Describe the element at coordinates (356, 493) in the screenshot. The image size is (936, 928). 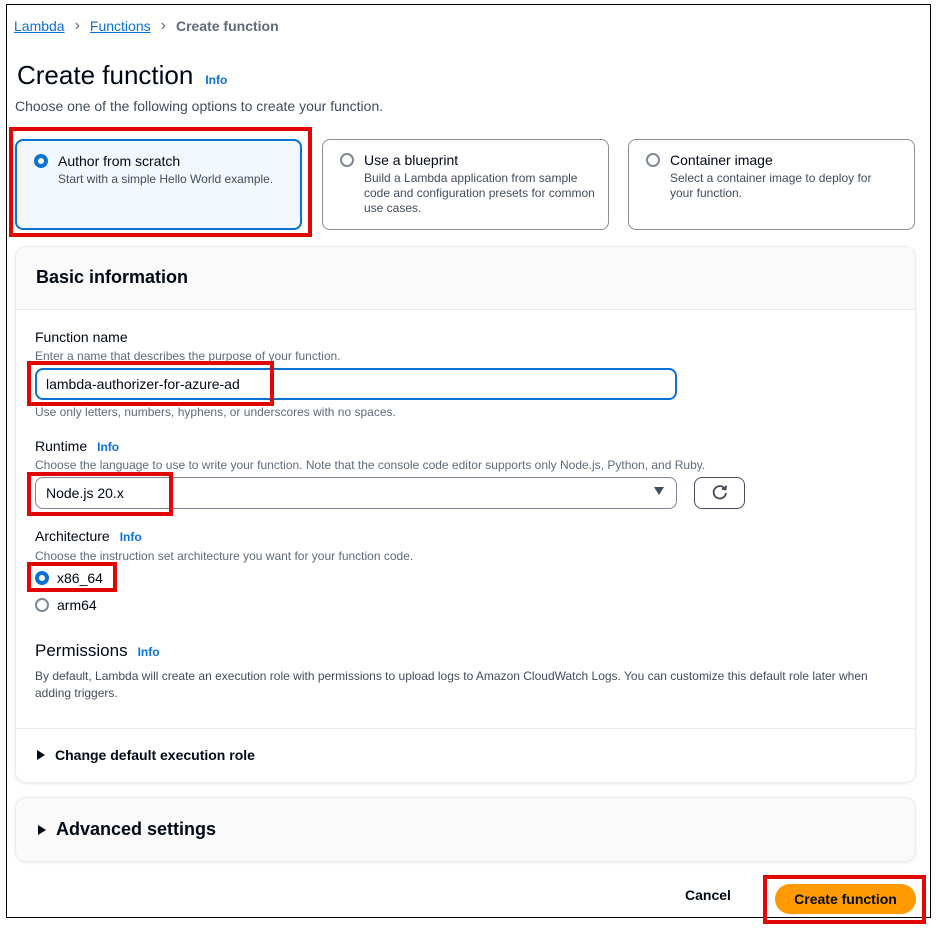
I see `runtime-select: Node.js 20.x` at that location.